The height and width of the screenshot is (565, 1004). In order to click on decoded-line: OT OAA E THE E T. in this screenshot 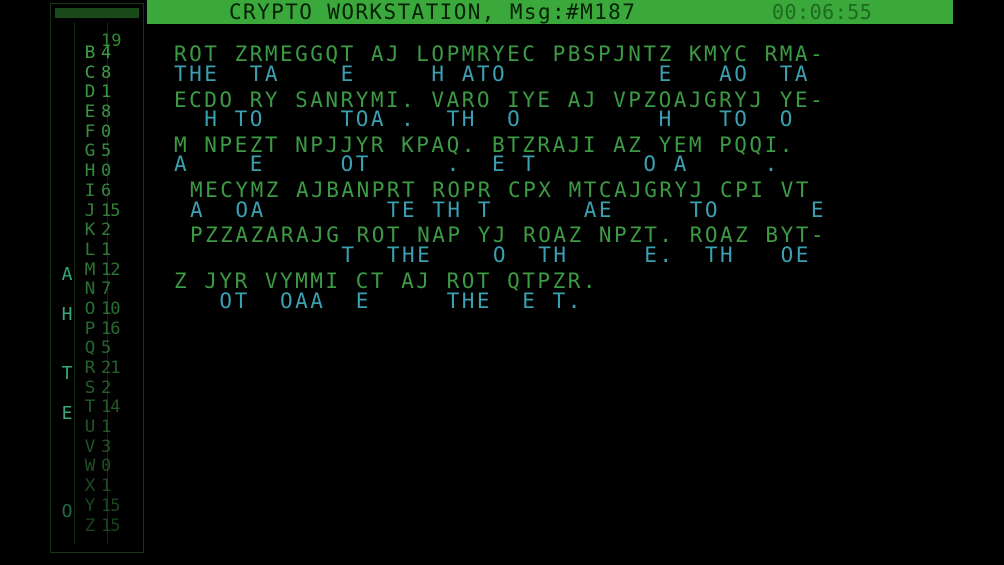, I will do `click(378, 301)`.